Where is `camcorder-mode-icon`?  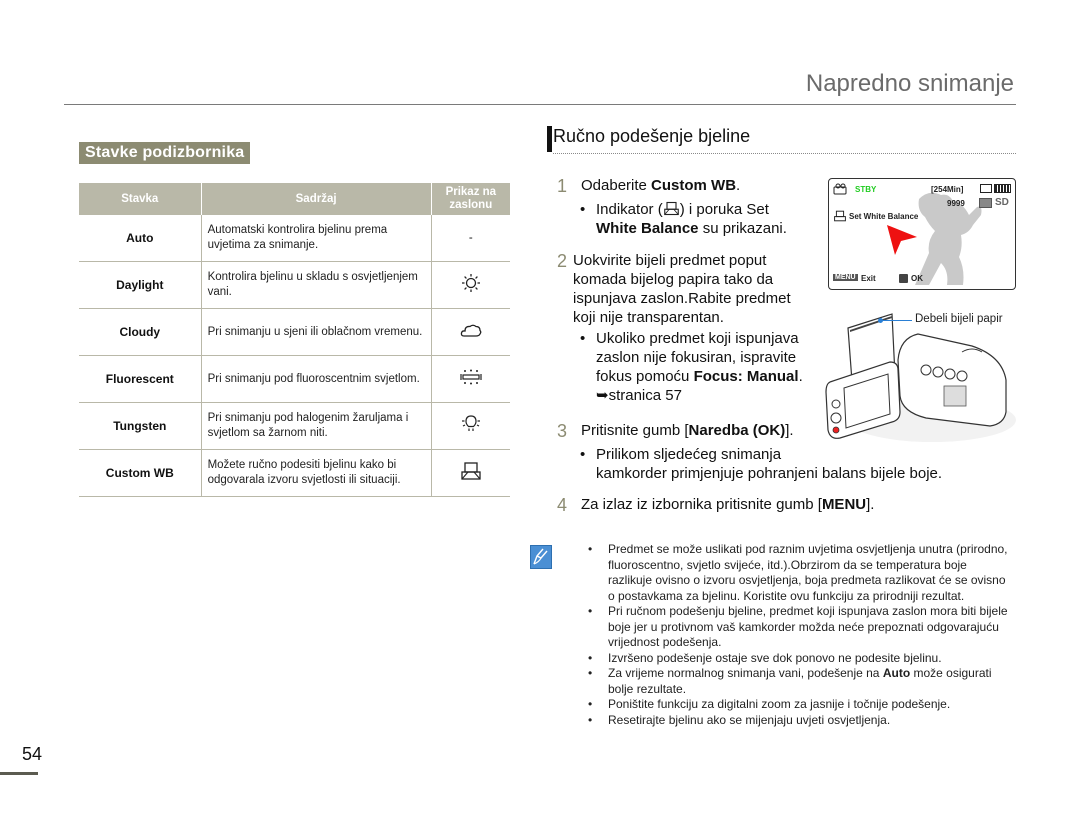 camcorder-mode-icon is located at coordinates (840, 189).